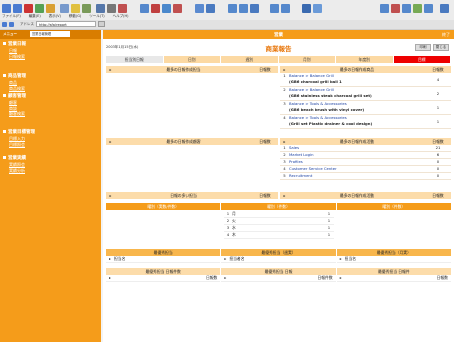 Image resolution: width=454 pixels, height=342 pixels. I want to click on product-line-2: (GB6 beach brush with vinyl cover), so click(327, 109).